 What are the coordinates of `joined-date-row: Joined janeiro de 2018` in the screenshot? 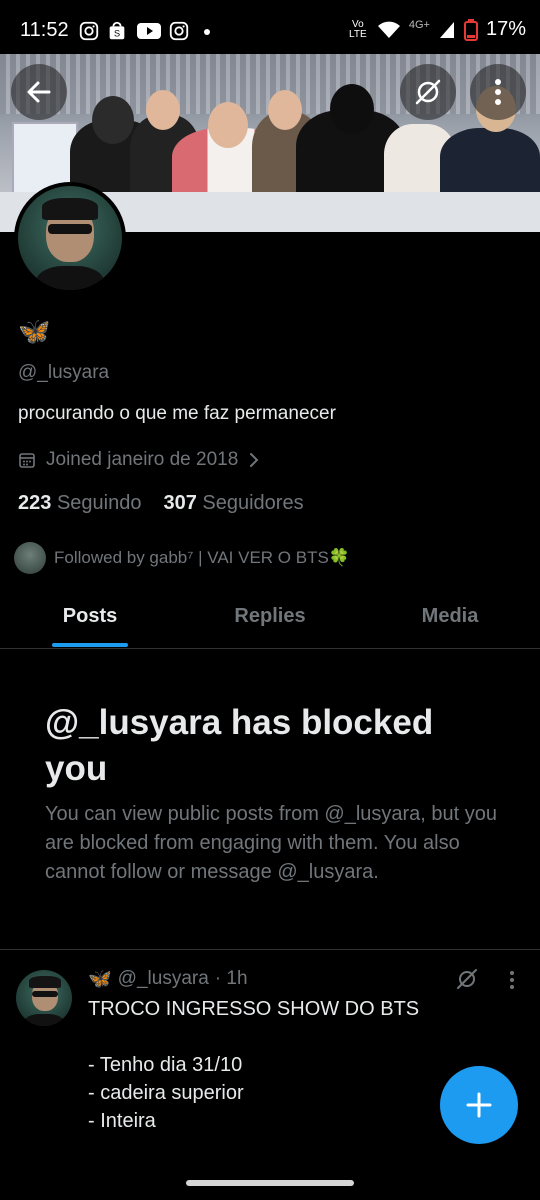 It's located at (139, 460).